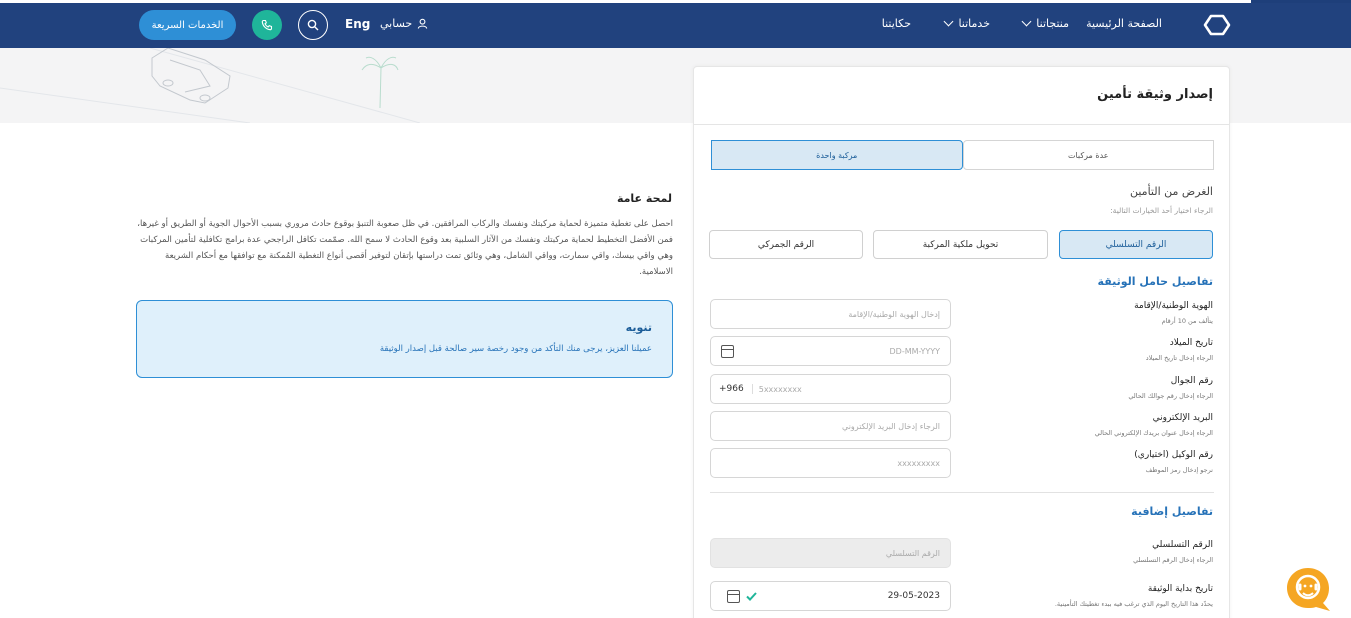  Describe the element at coordinates (732, 389) in the screenshot. I see `country-code: +966` at that location.